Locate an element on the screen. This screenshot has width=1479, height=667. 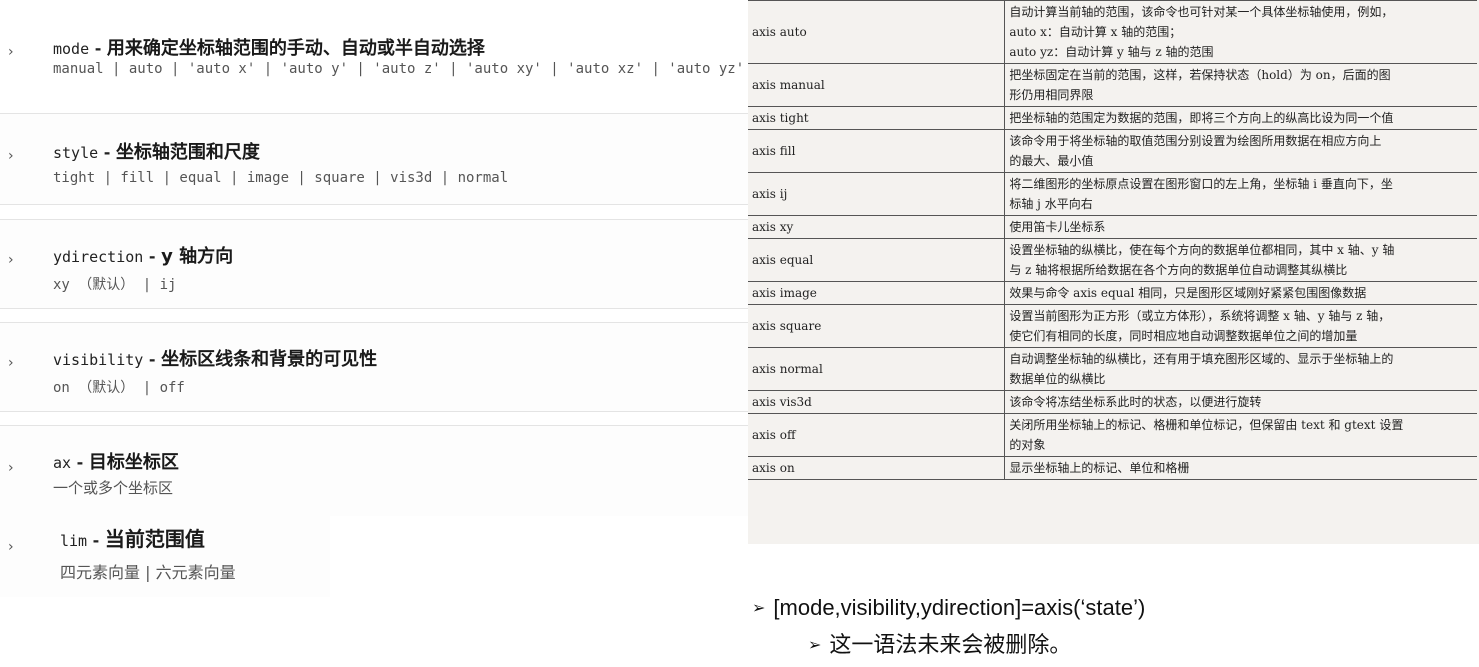
description-cell: 该命令将冻结坐标系此时的状态，以便进行旋转 is located at coordinates (1240, 402).